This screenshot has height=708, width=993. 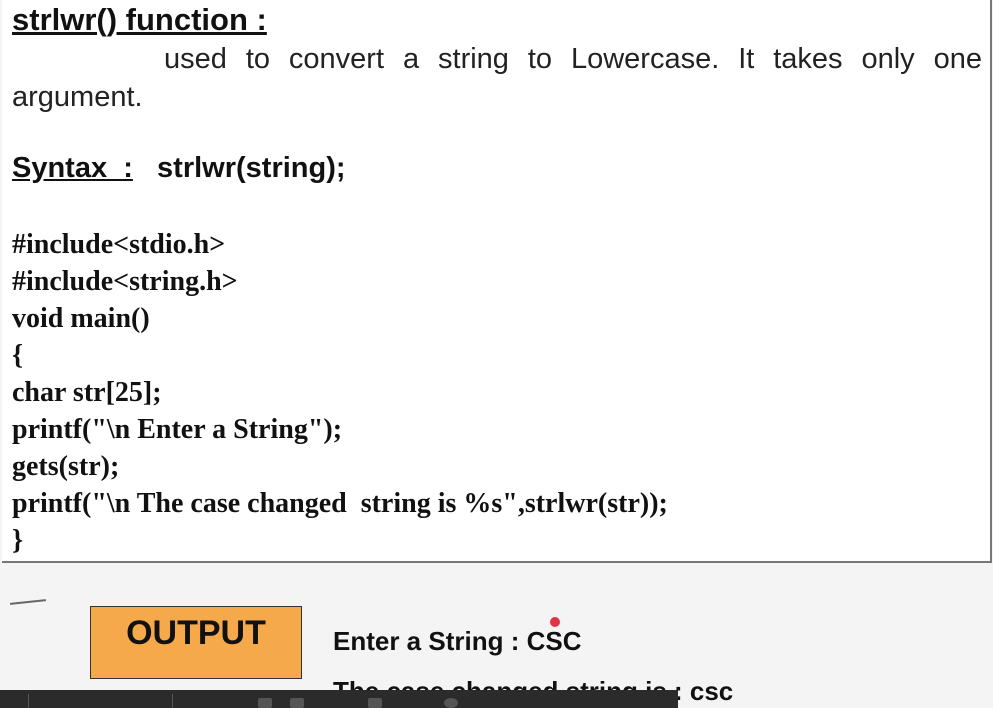 What do you see at coordinates (81, 318) in the screenshot?
I see `code-line: void main()` at bounding box center [81, 318].